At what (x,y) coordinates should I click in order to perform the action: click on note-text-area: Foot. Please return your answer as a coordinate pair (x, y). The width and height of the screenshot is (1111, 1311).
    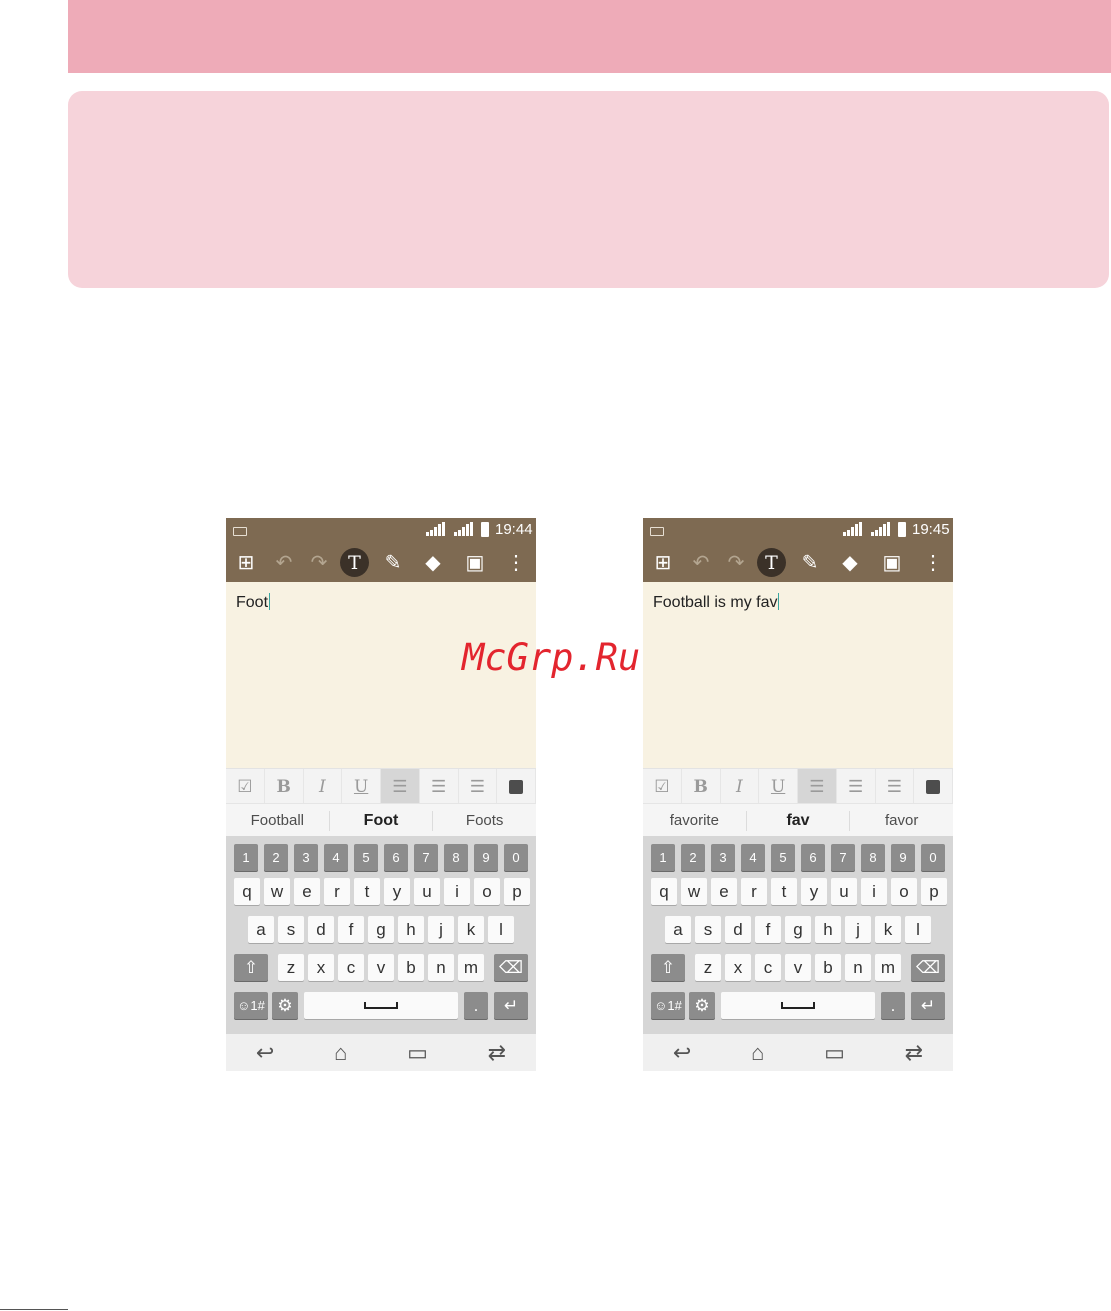
    Looking at the image, I should click on (253, 602).